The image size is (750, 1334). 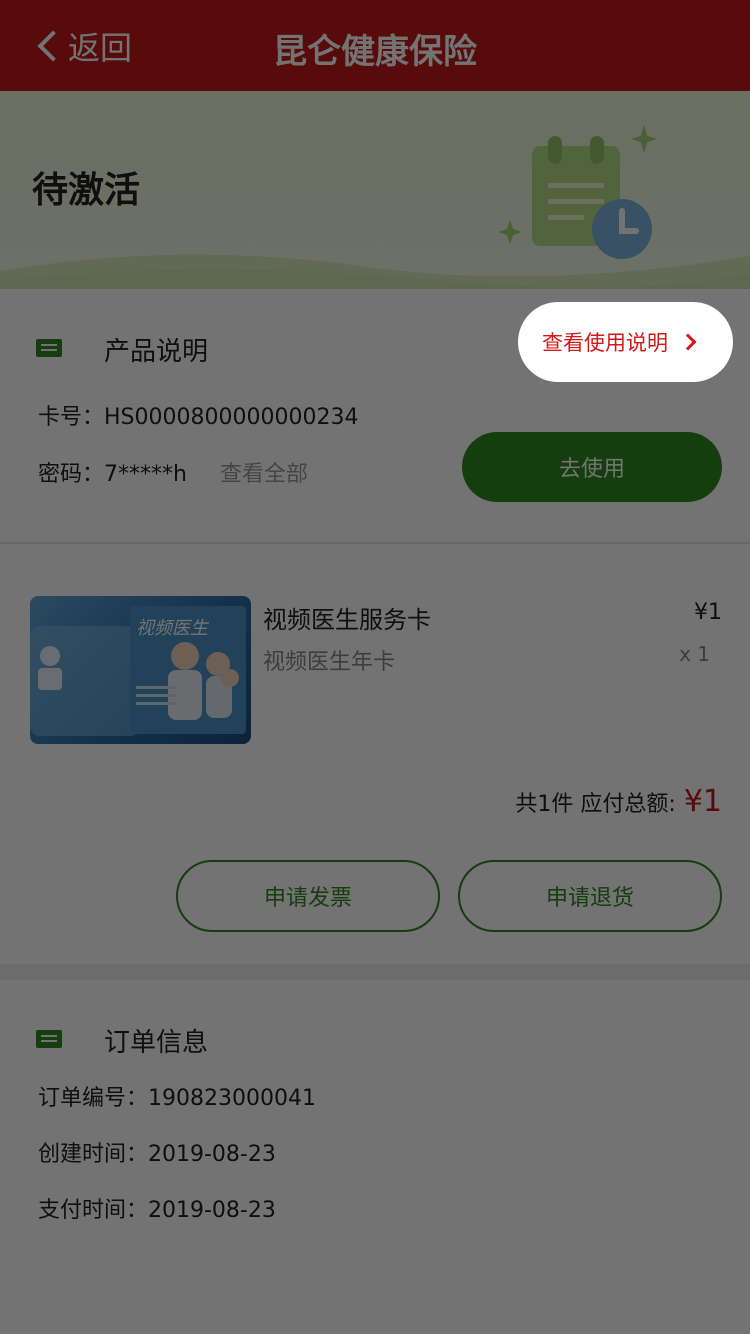 I want to click on chevron-right-icon, so click(x=688, y=342).